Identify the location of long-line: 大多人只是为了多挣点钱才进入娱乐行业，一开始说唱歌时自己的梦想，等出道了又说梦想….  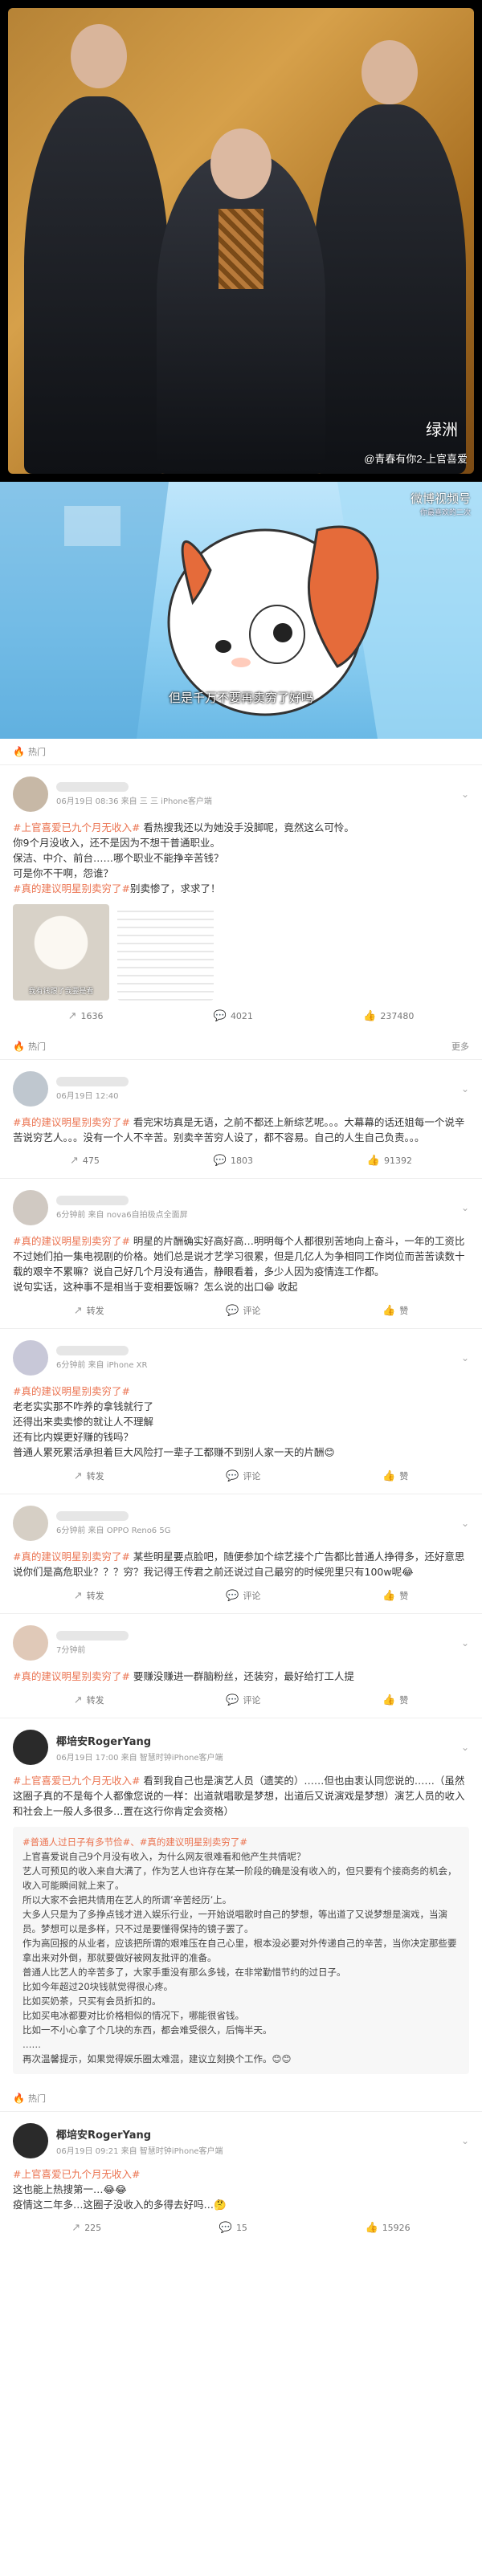
(234, 1921).